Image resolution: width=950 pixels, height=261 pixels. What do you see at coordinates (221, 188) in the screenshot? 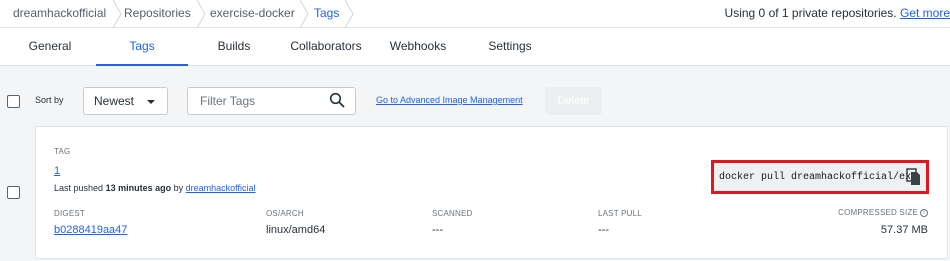
I see `pushed-by-link: dreamhackofficial` at bounding box center [221, 188].